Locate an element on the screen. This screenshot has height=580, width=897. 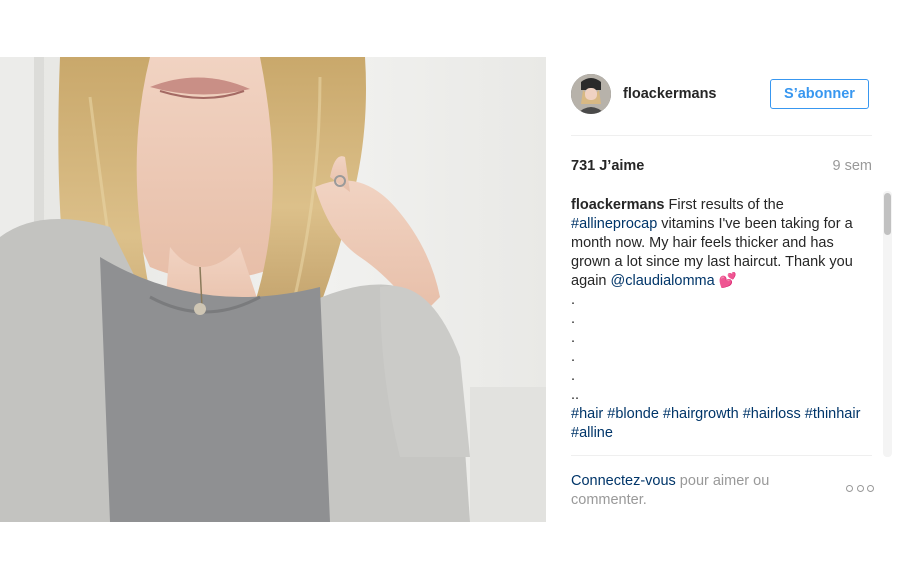
hashtag-link: #allineprocap is located at coordinates (614, 224).